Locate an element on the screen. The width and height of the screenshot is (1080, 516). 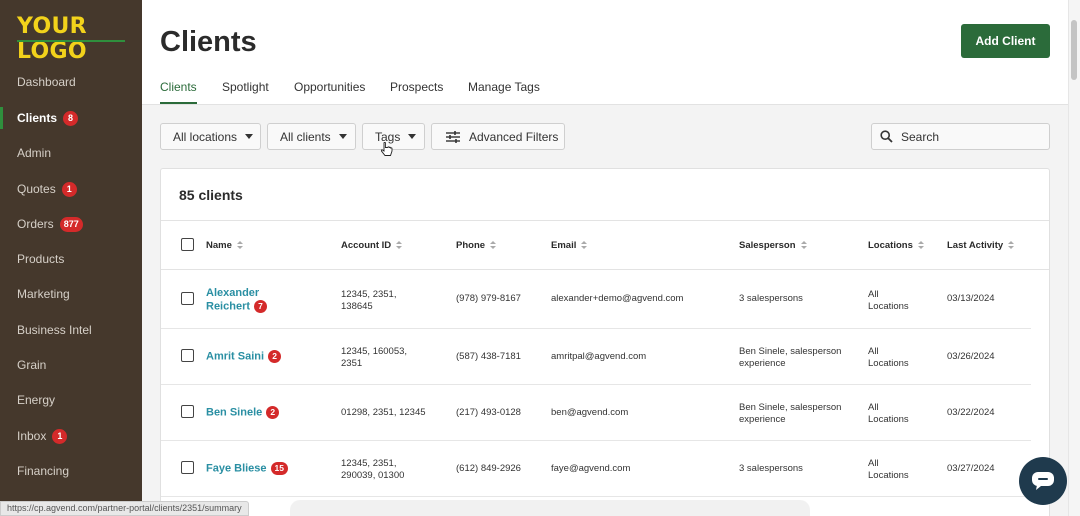
sidebar-item-admin: Admin is located at coordinates (71, 153).